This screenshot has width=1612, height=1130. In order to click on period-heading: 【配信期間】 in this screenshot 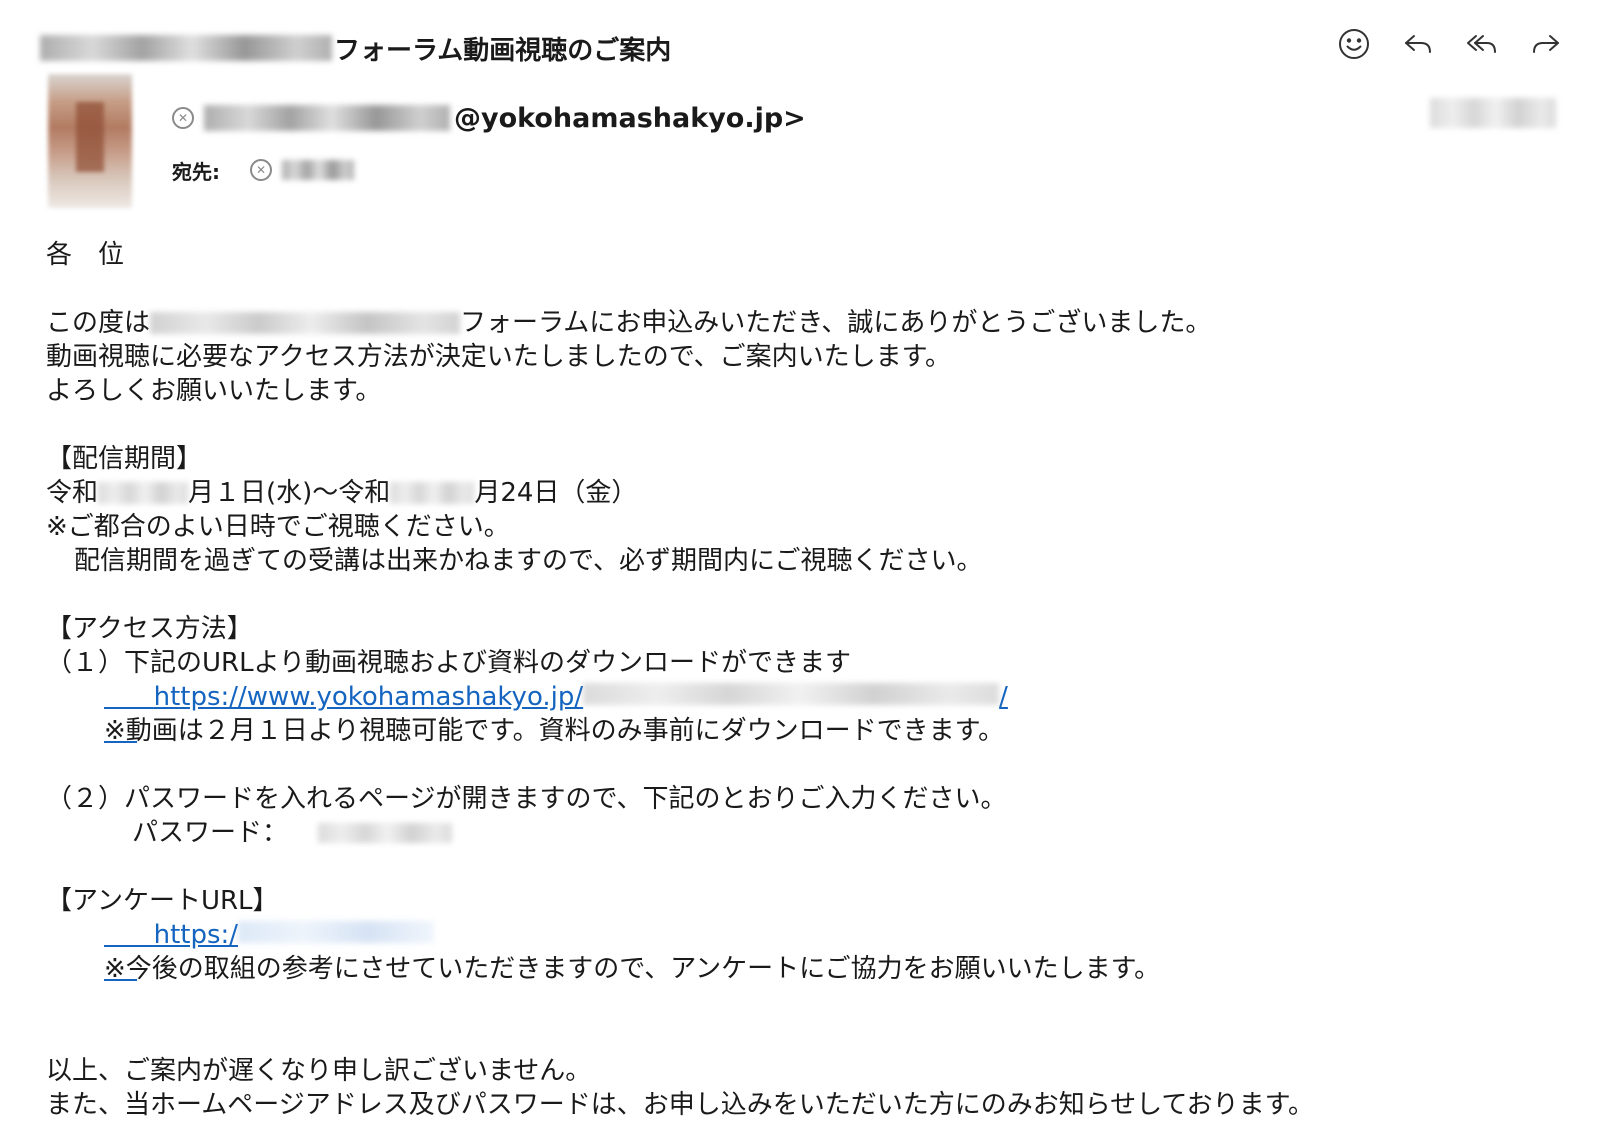, I will do `click(124, 459)`.